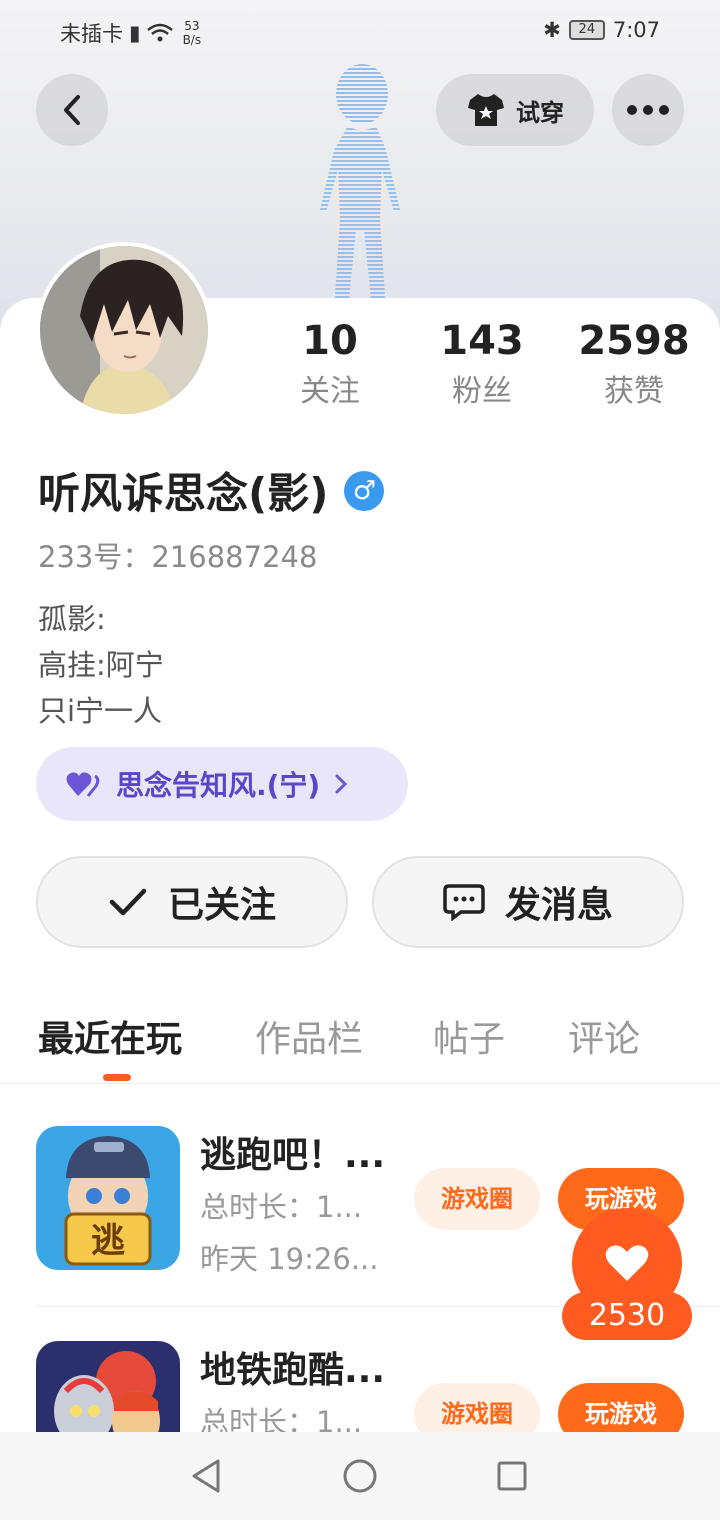  I want to click on game-icon: 逃, so click(108, 1198).